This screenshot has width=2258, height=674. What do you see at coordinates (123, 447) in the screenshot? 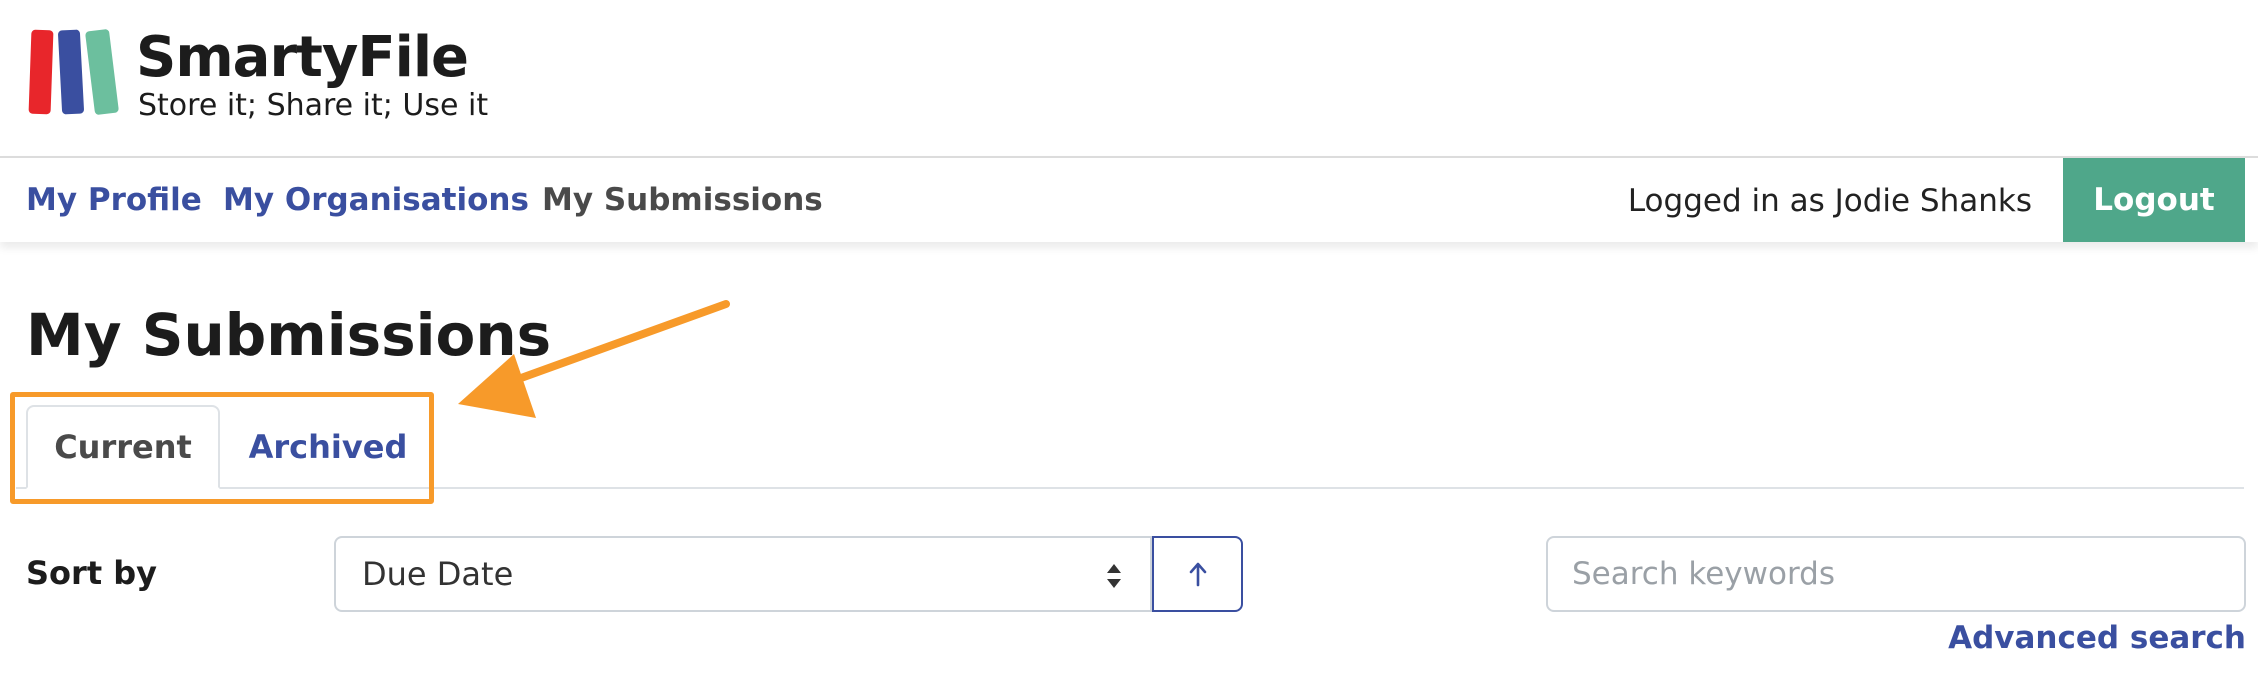
I see `tab-current: Current` at bounding box center [123, 447].